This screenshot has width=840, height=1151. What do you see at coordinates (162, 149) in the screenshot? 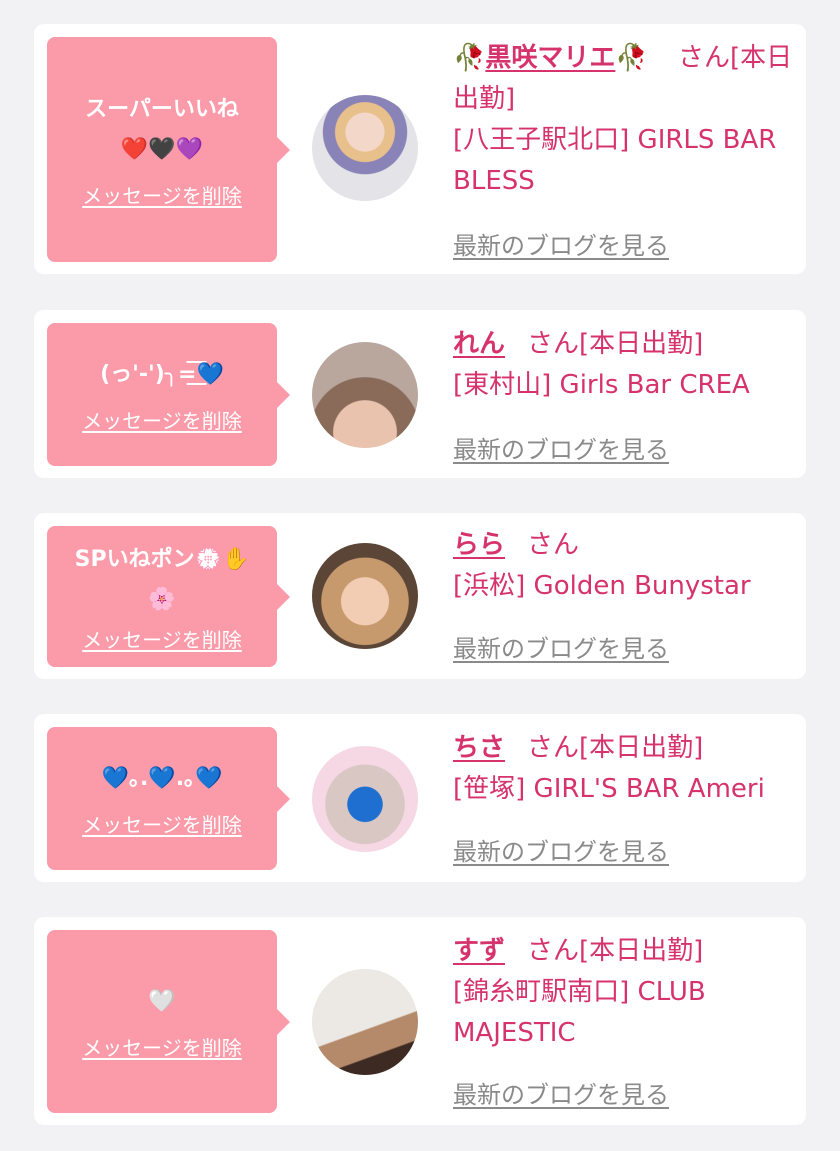
I see `message-emoji: ❤️🖤💜` at bounding box center [162, 149].